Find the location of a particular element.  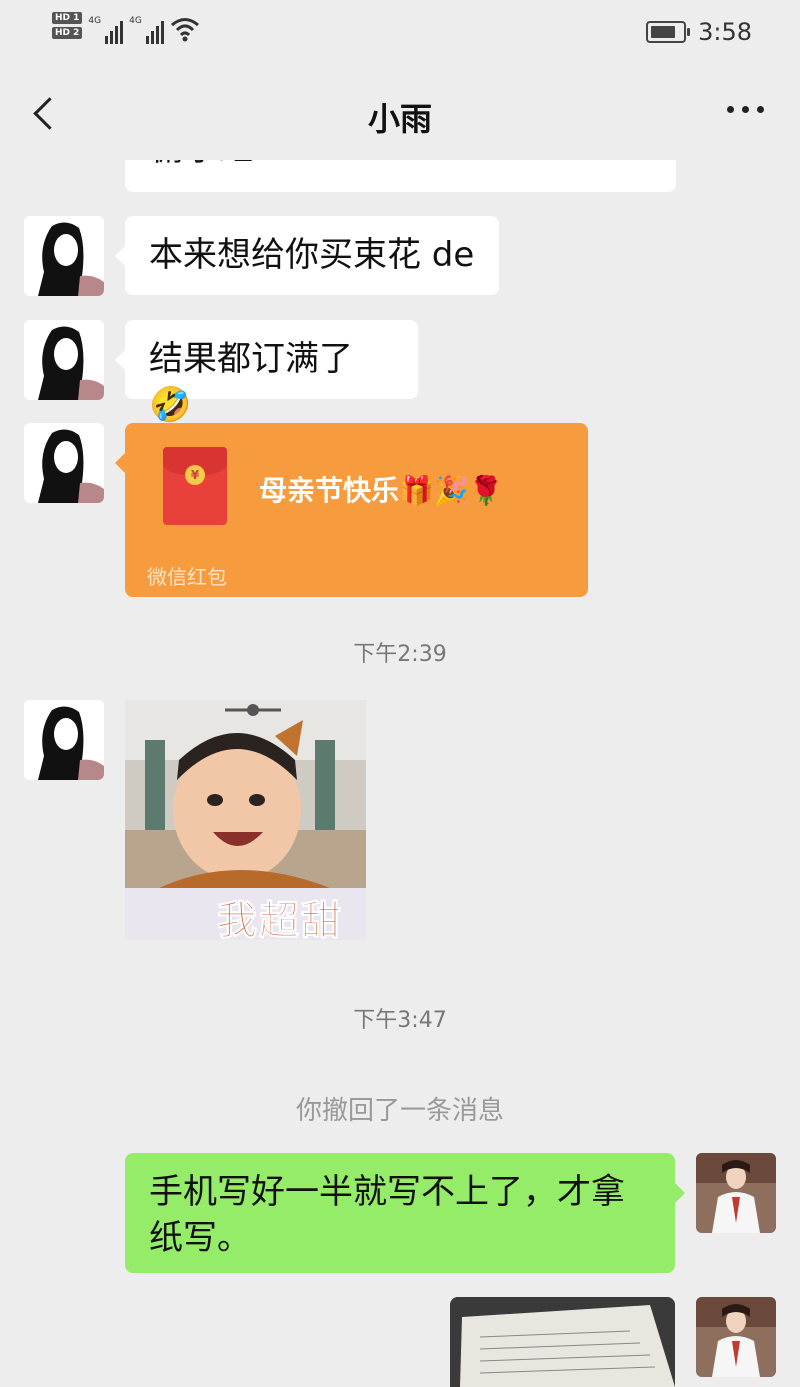

recalled-notice: 你撤回了一条消息 is located at coordinates (399, 1111).